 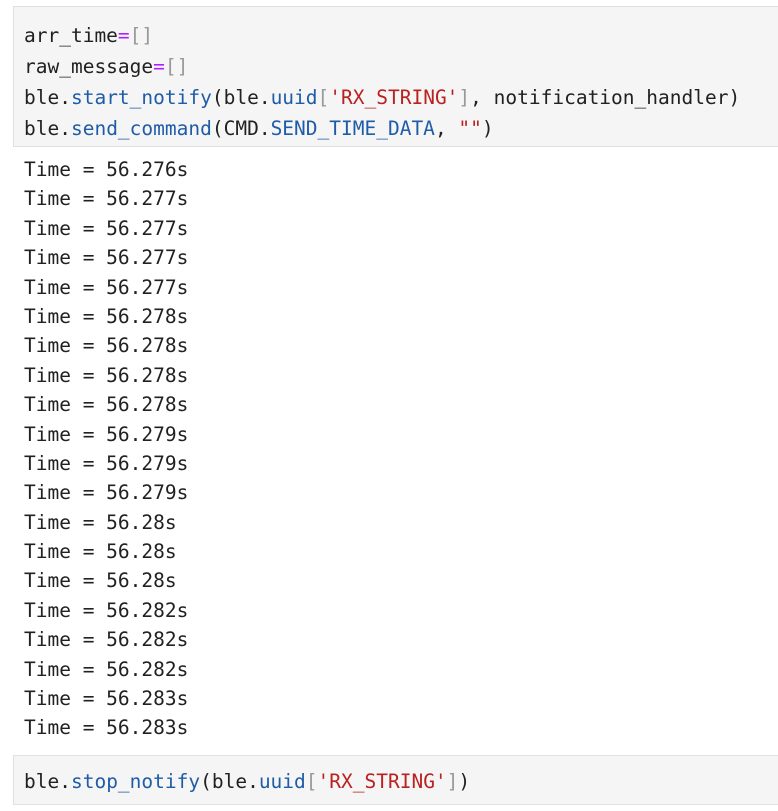 I want to click on code-token: send_command, so click(x=141, y=128).